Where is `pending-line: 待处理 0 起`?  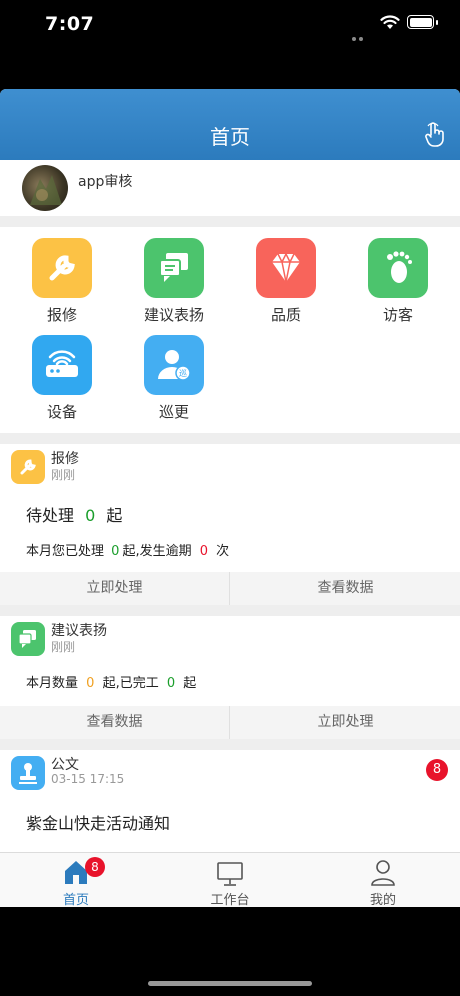 pending-line: 待处理 0 起 is located at coordinates (74, 514).